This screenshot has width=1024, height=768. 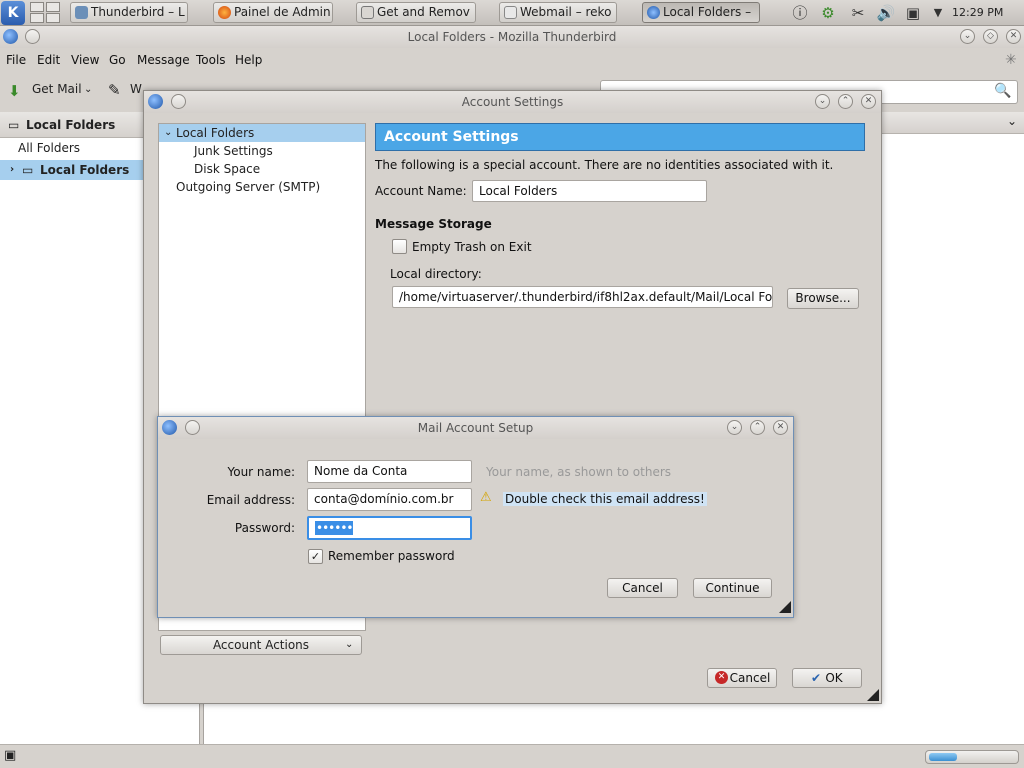 I want to click on device-notifier-icon: ▣, so click(x=913, y=13).